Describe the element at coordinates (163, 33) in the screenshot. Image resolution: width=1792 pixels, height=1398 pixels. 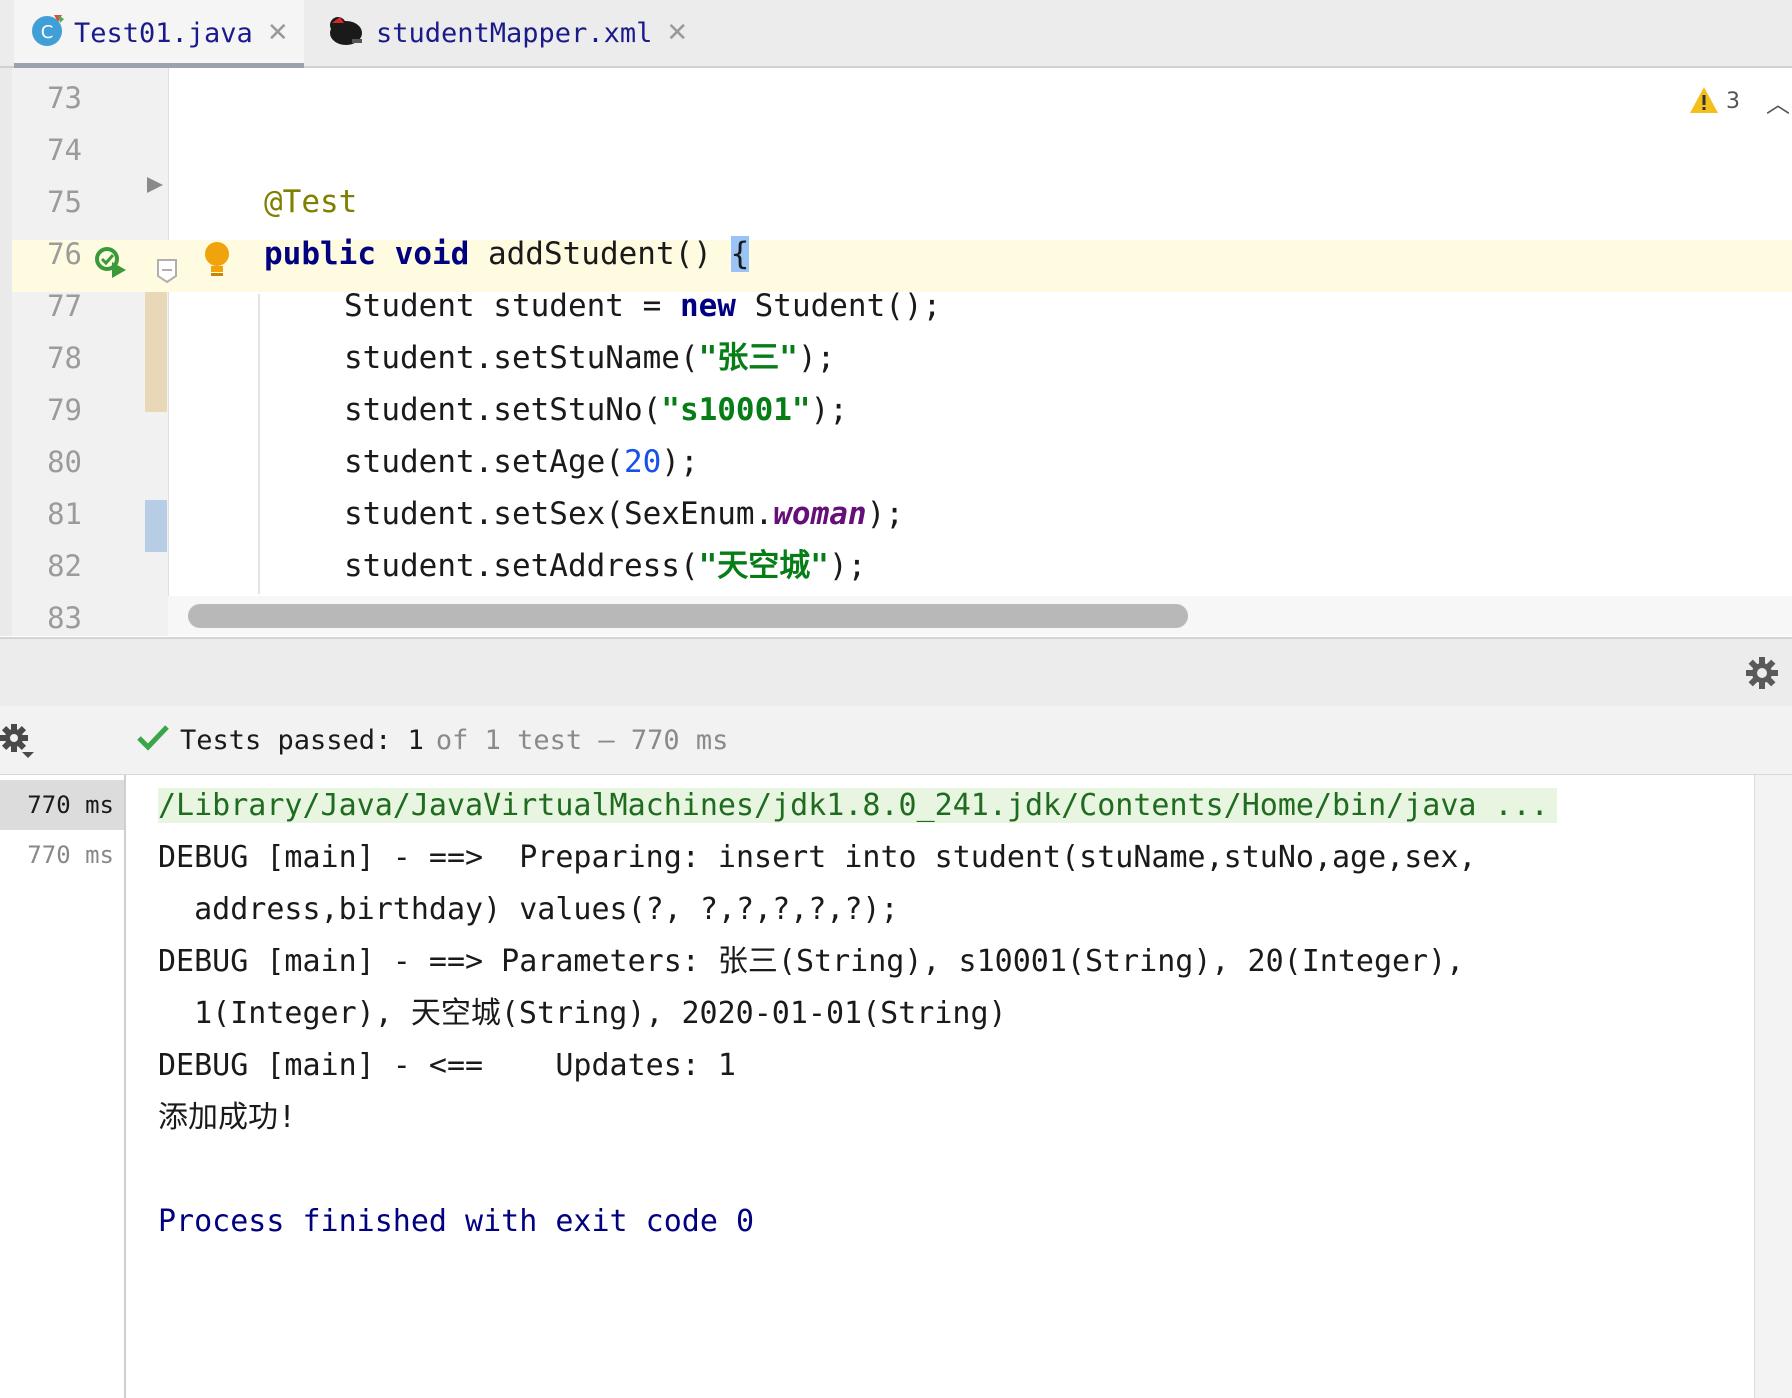
I see `tab-label: Test01.java` at that location.